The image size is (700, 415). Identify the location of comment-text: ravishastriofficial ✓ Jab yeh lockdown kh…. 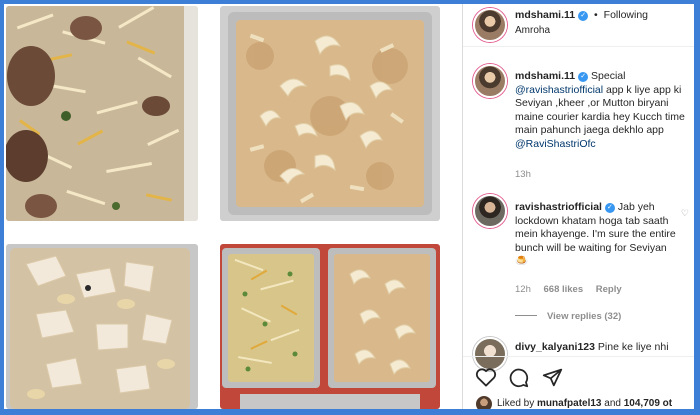
(597, 235).